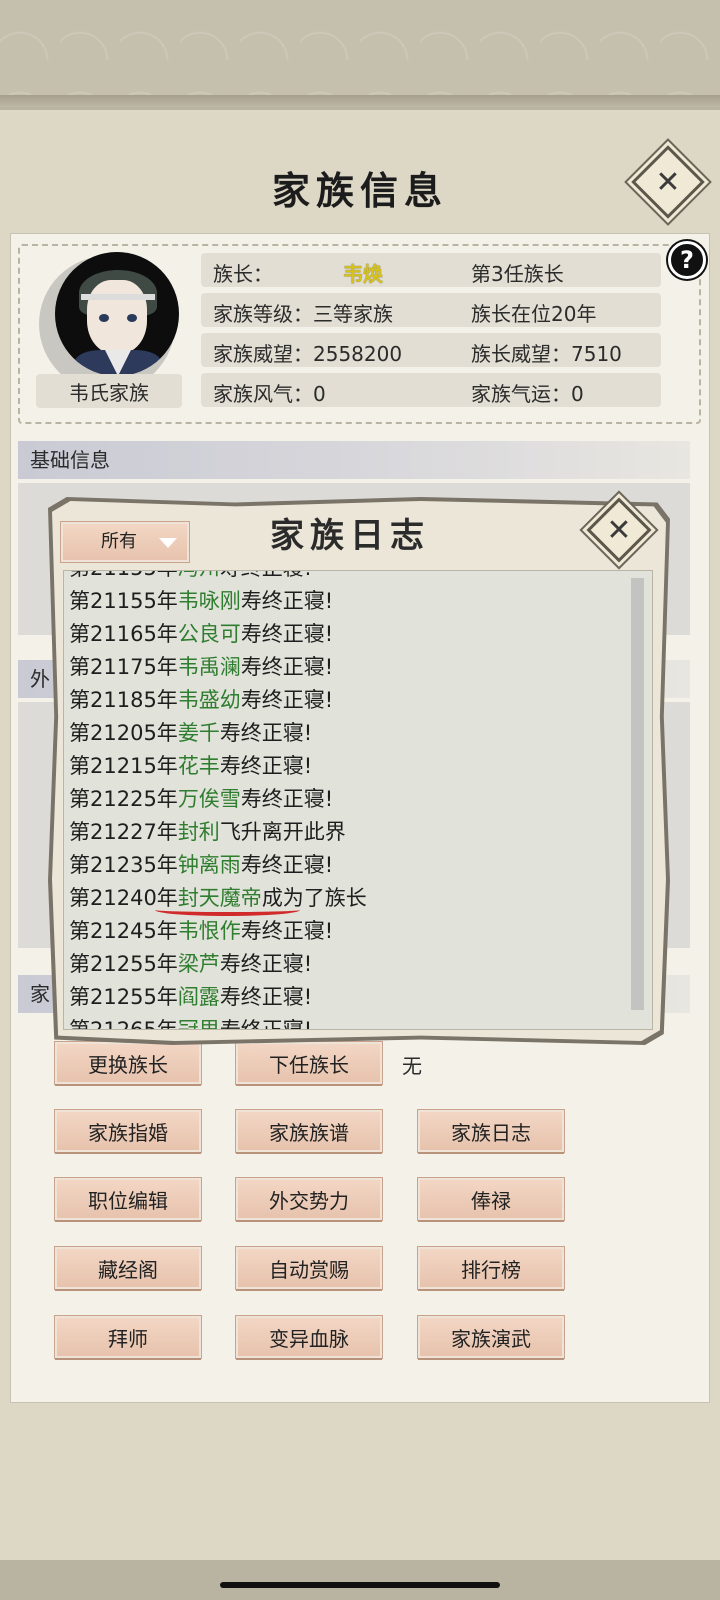  I want to click on log-dialog-title: 家族日志, so click(350, 536).